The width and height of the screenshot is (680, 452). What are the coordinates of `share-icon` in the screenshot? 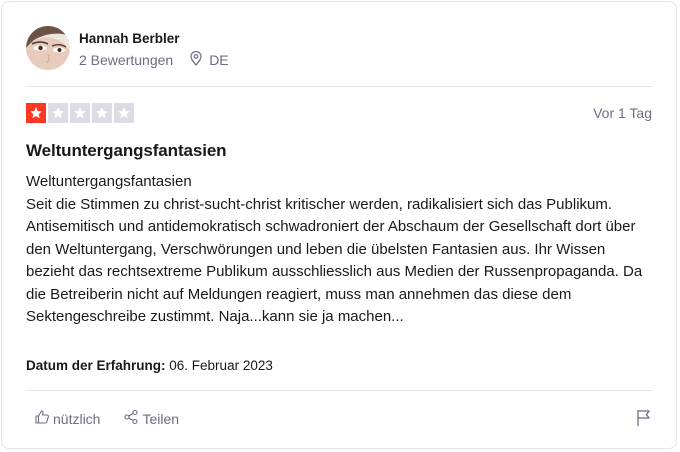 It's located at (131, 418).